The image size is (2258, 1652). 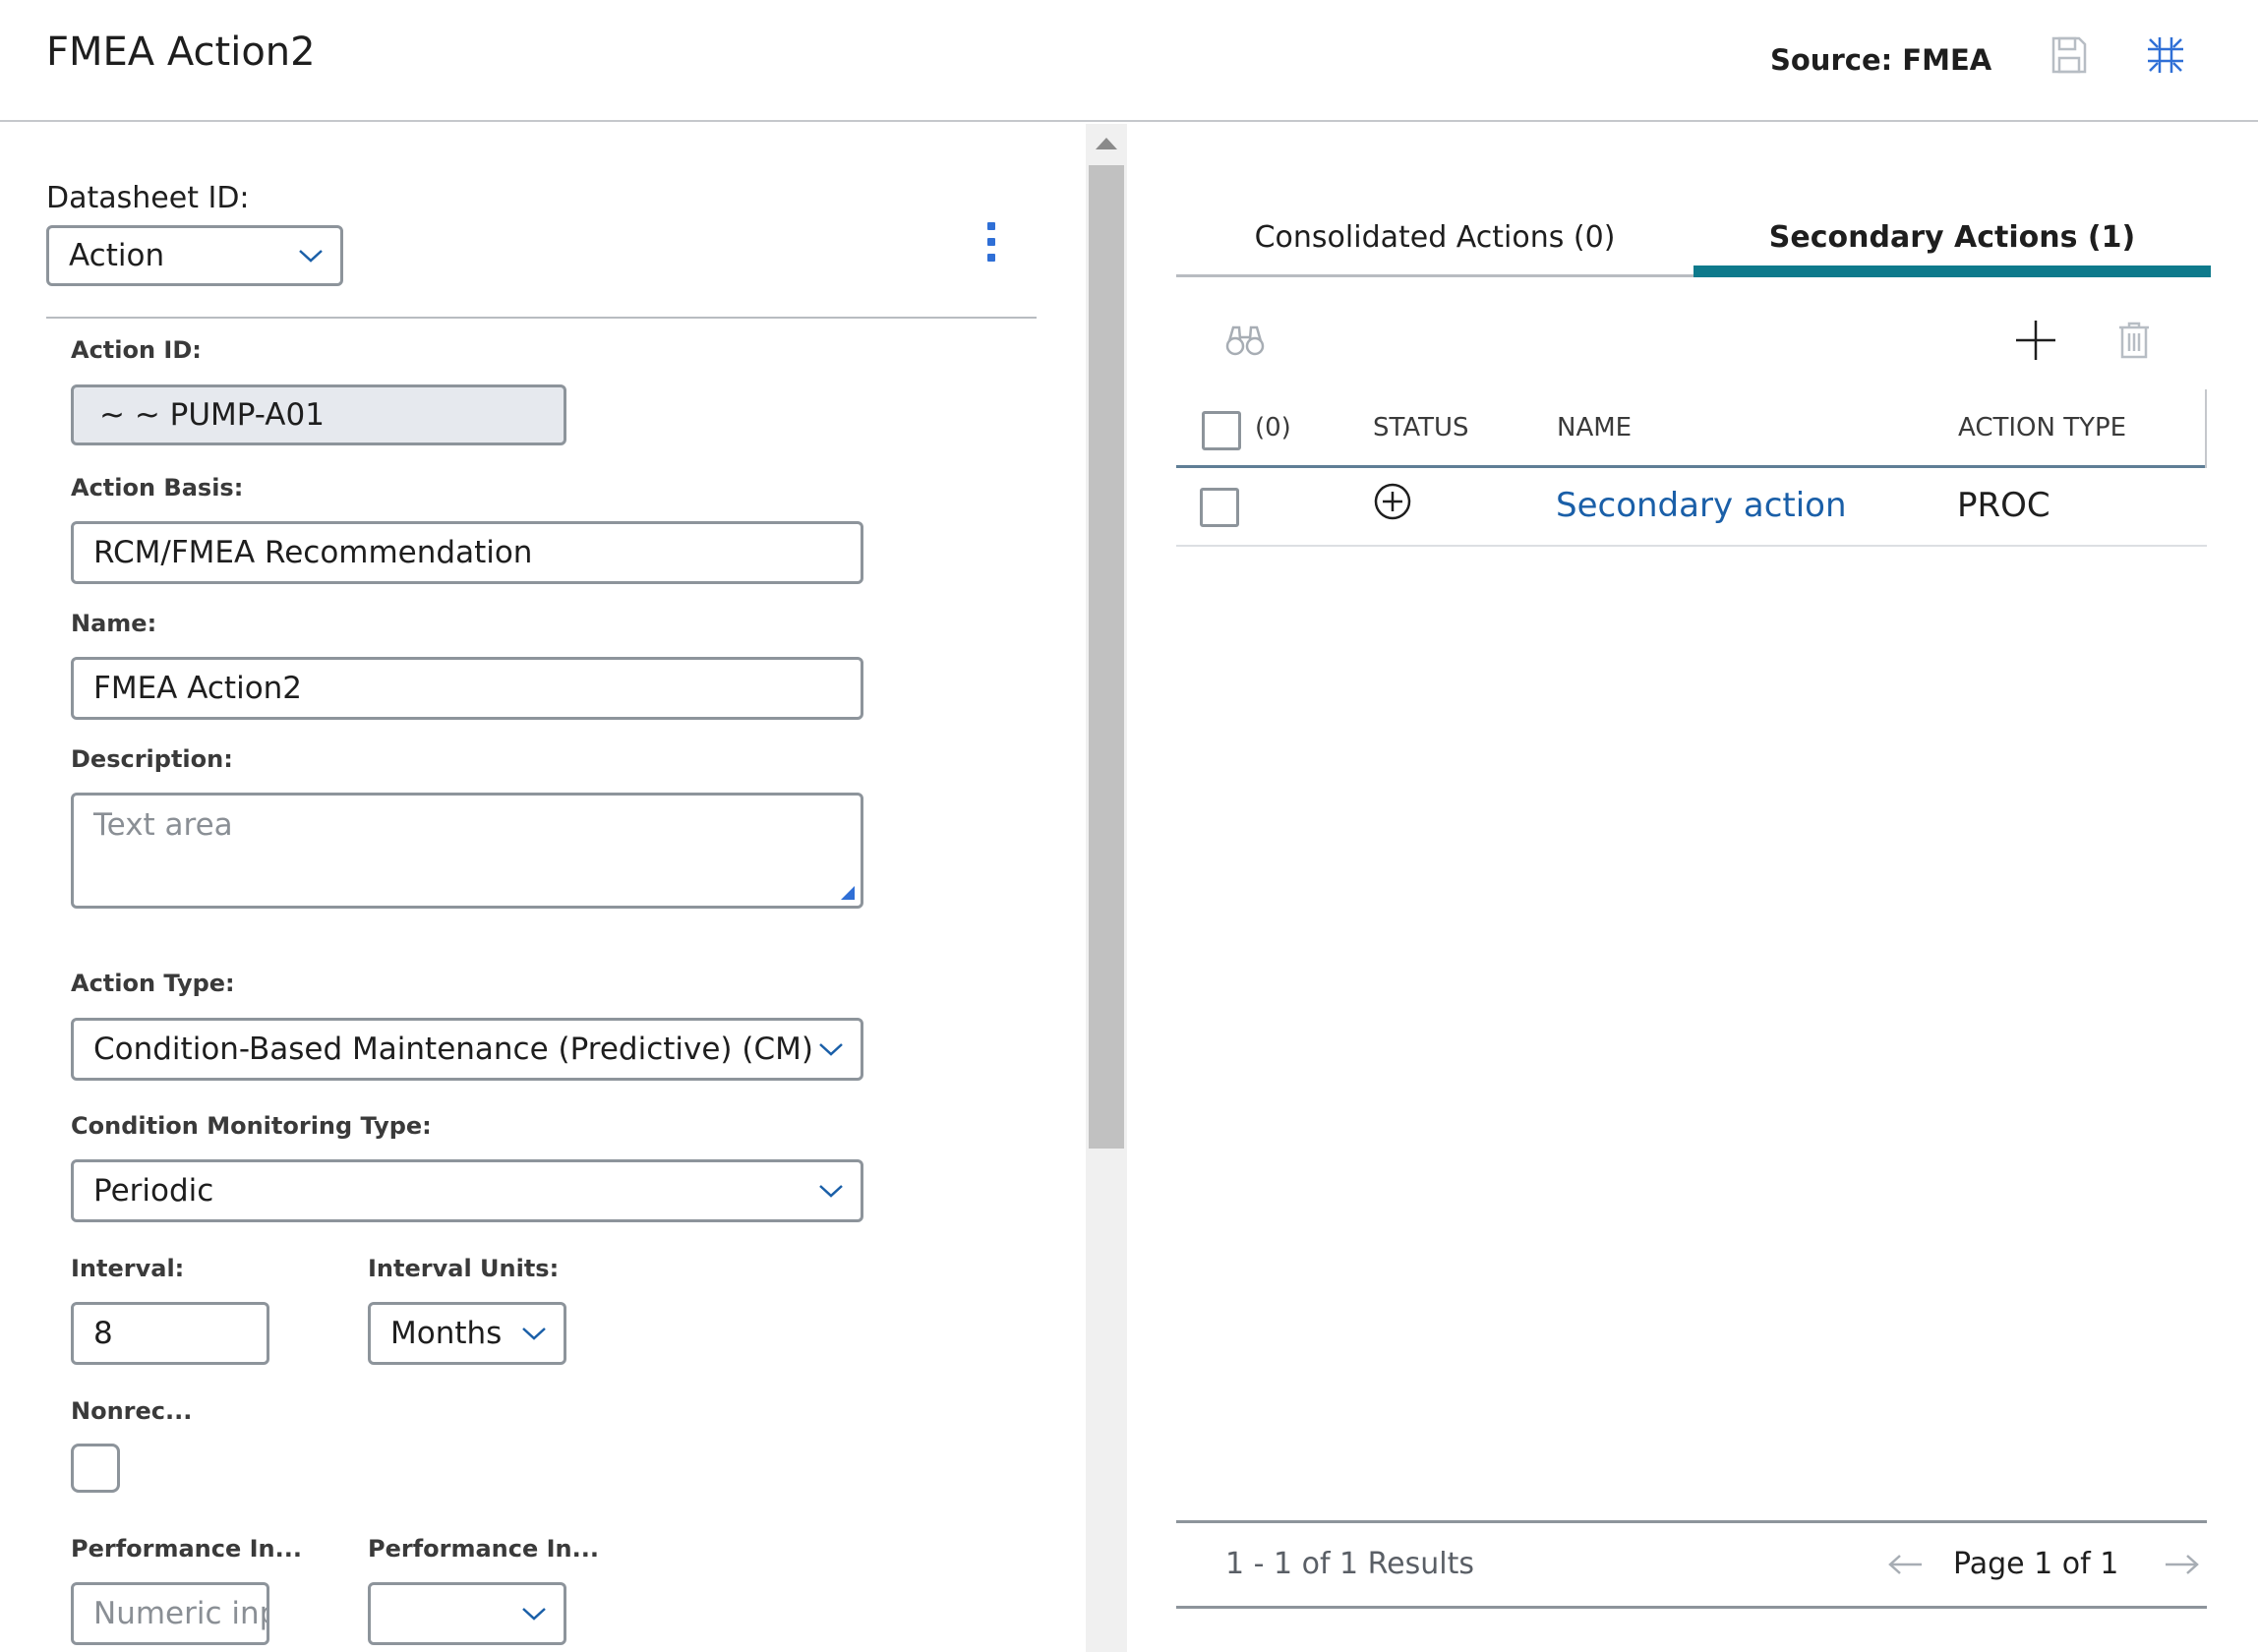 I want to click on action-type-cell: PROC, so click(x=2004, y=505).